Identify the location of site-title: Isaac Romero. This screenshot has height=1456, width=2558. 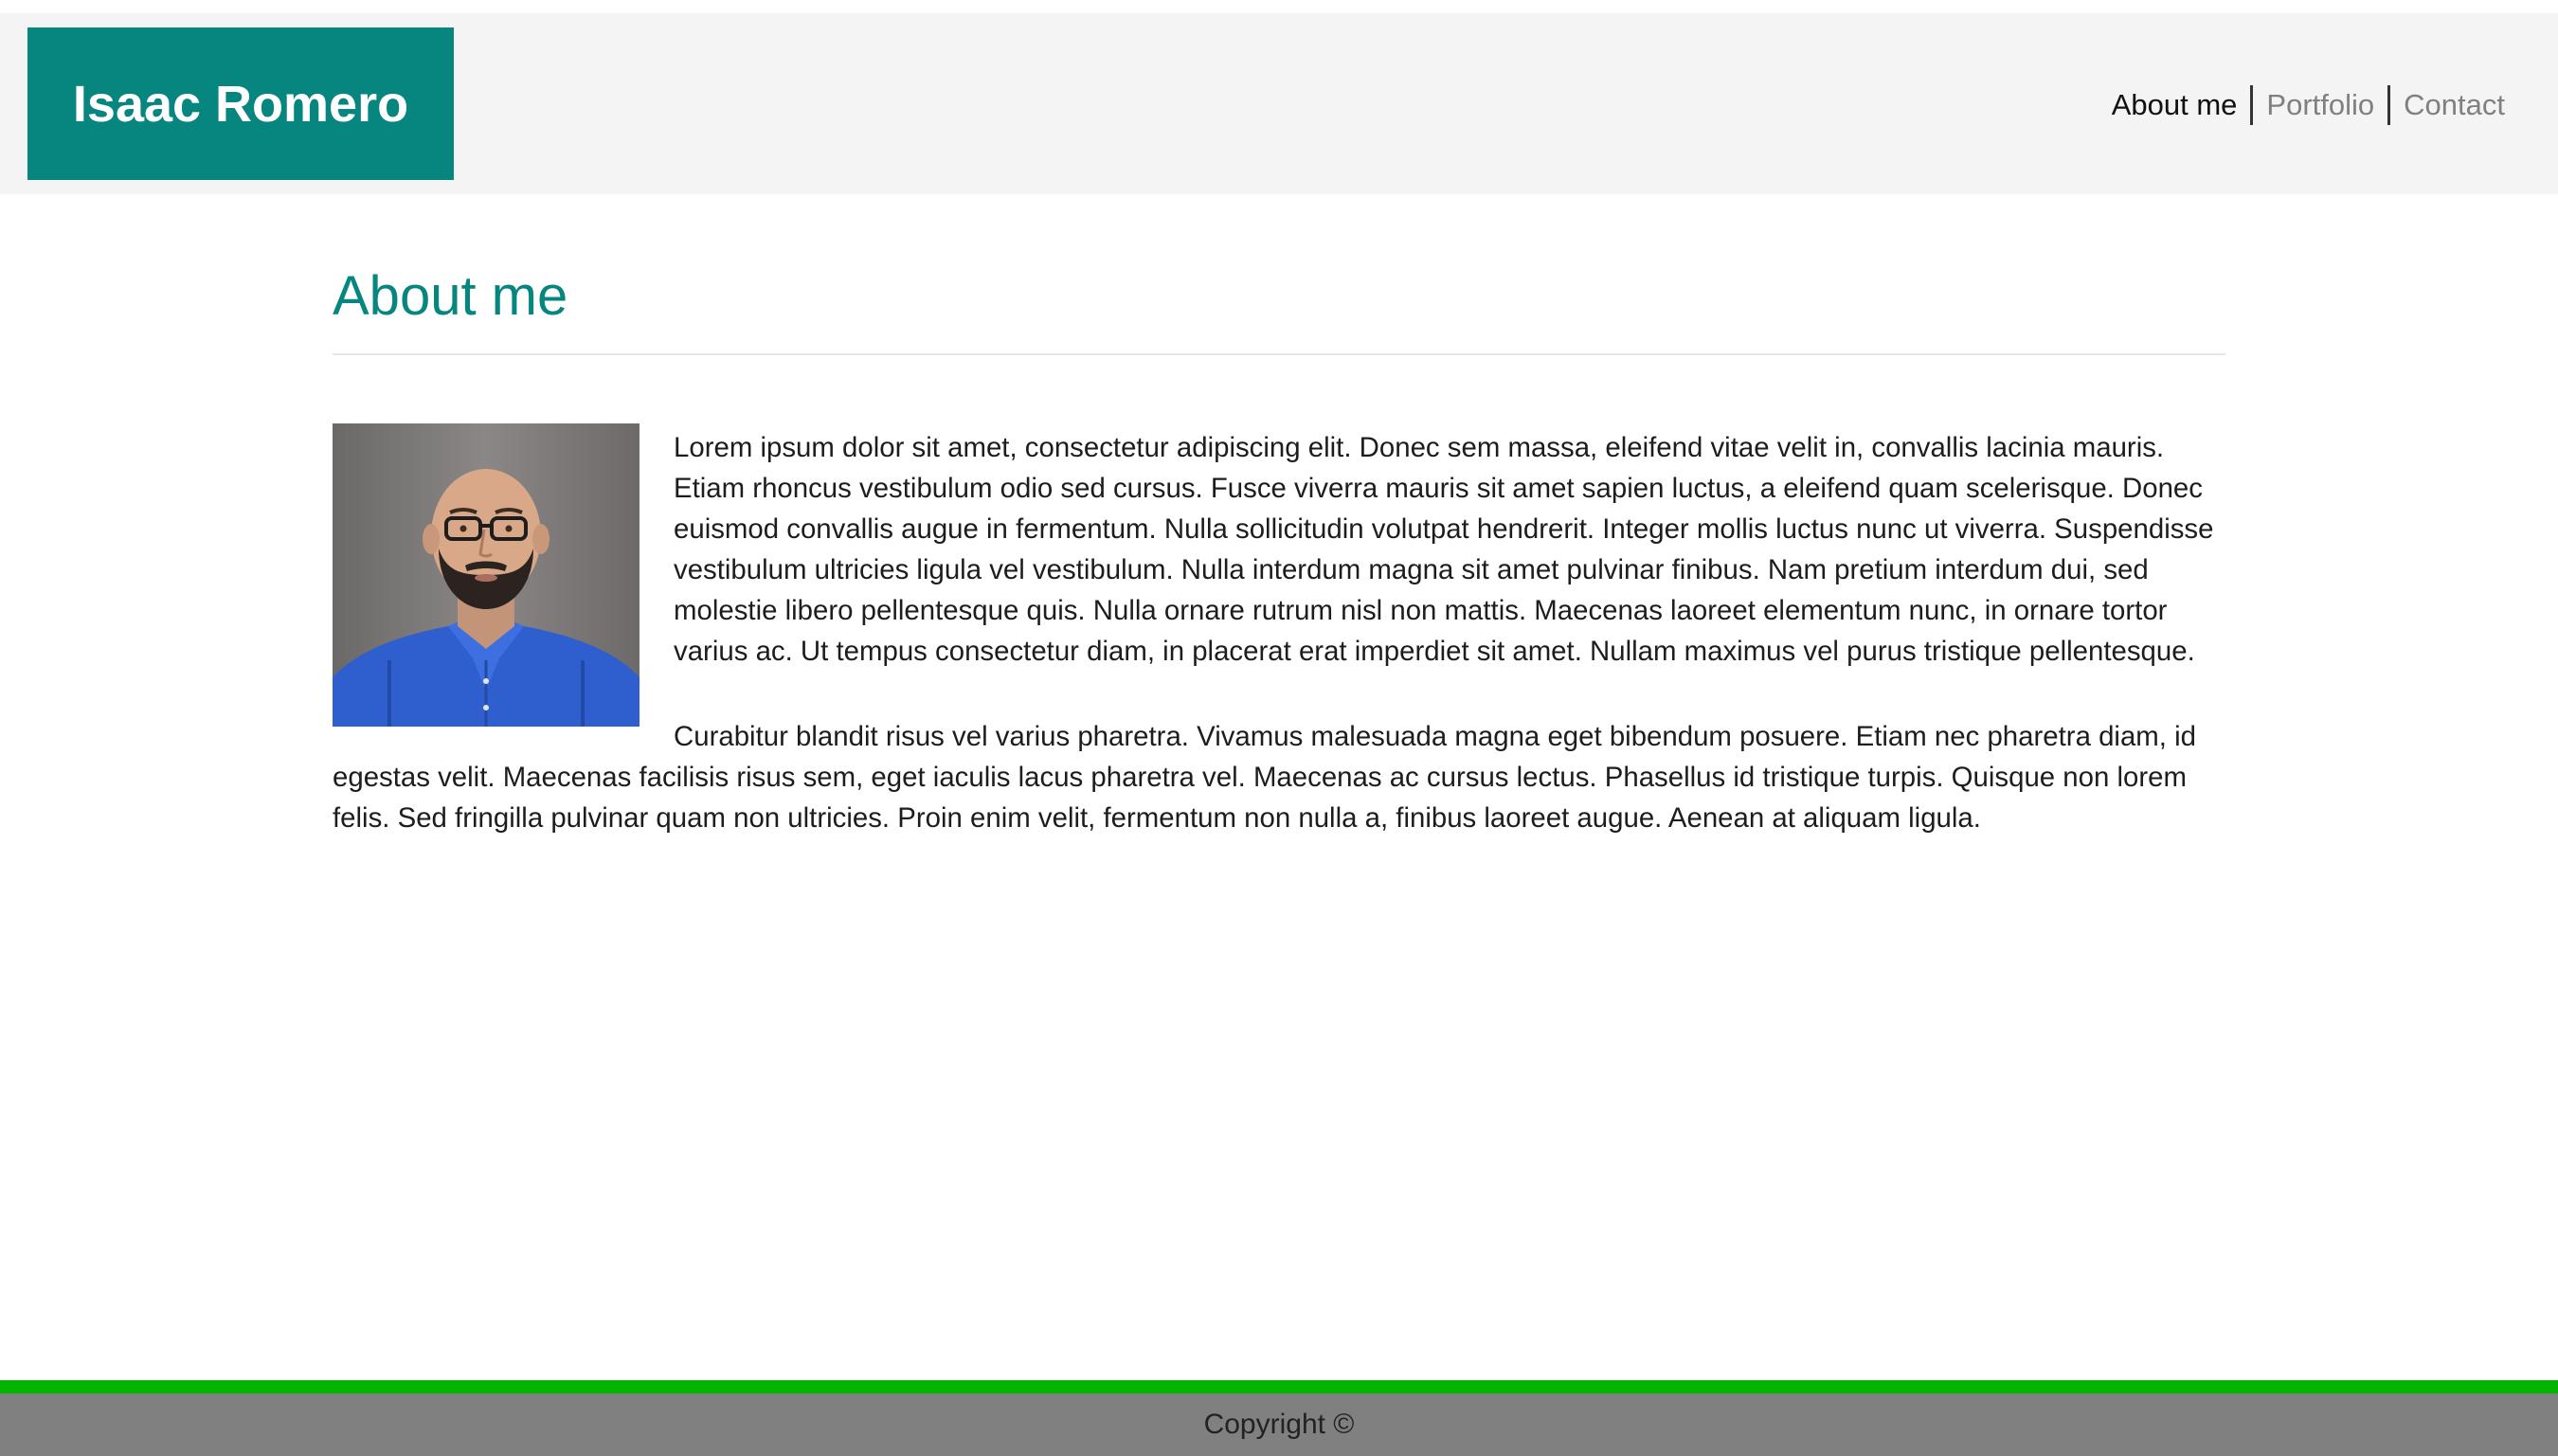
(240, 104).